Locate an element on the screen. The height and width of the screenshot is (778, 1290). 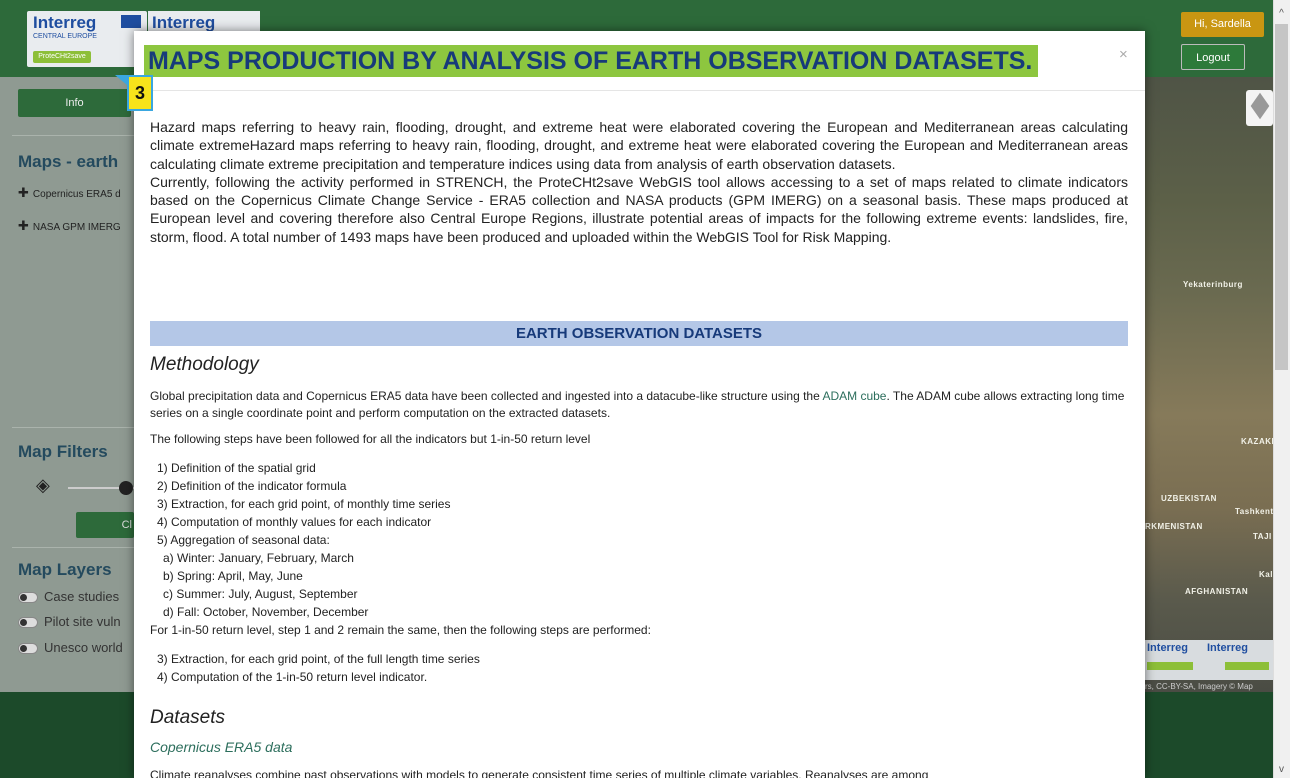
layer-label: Case studies is located at coordinates (82, 596).